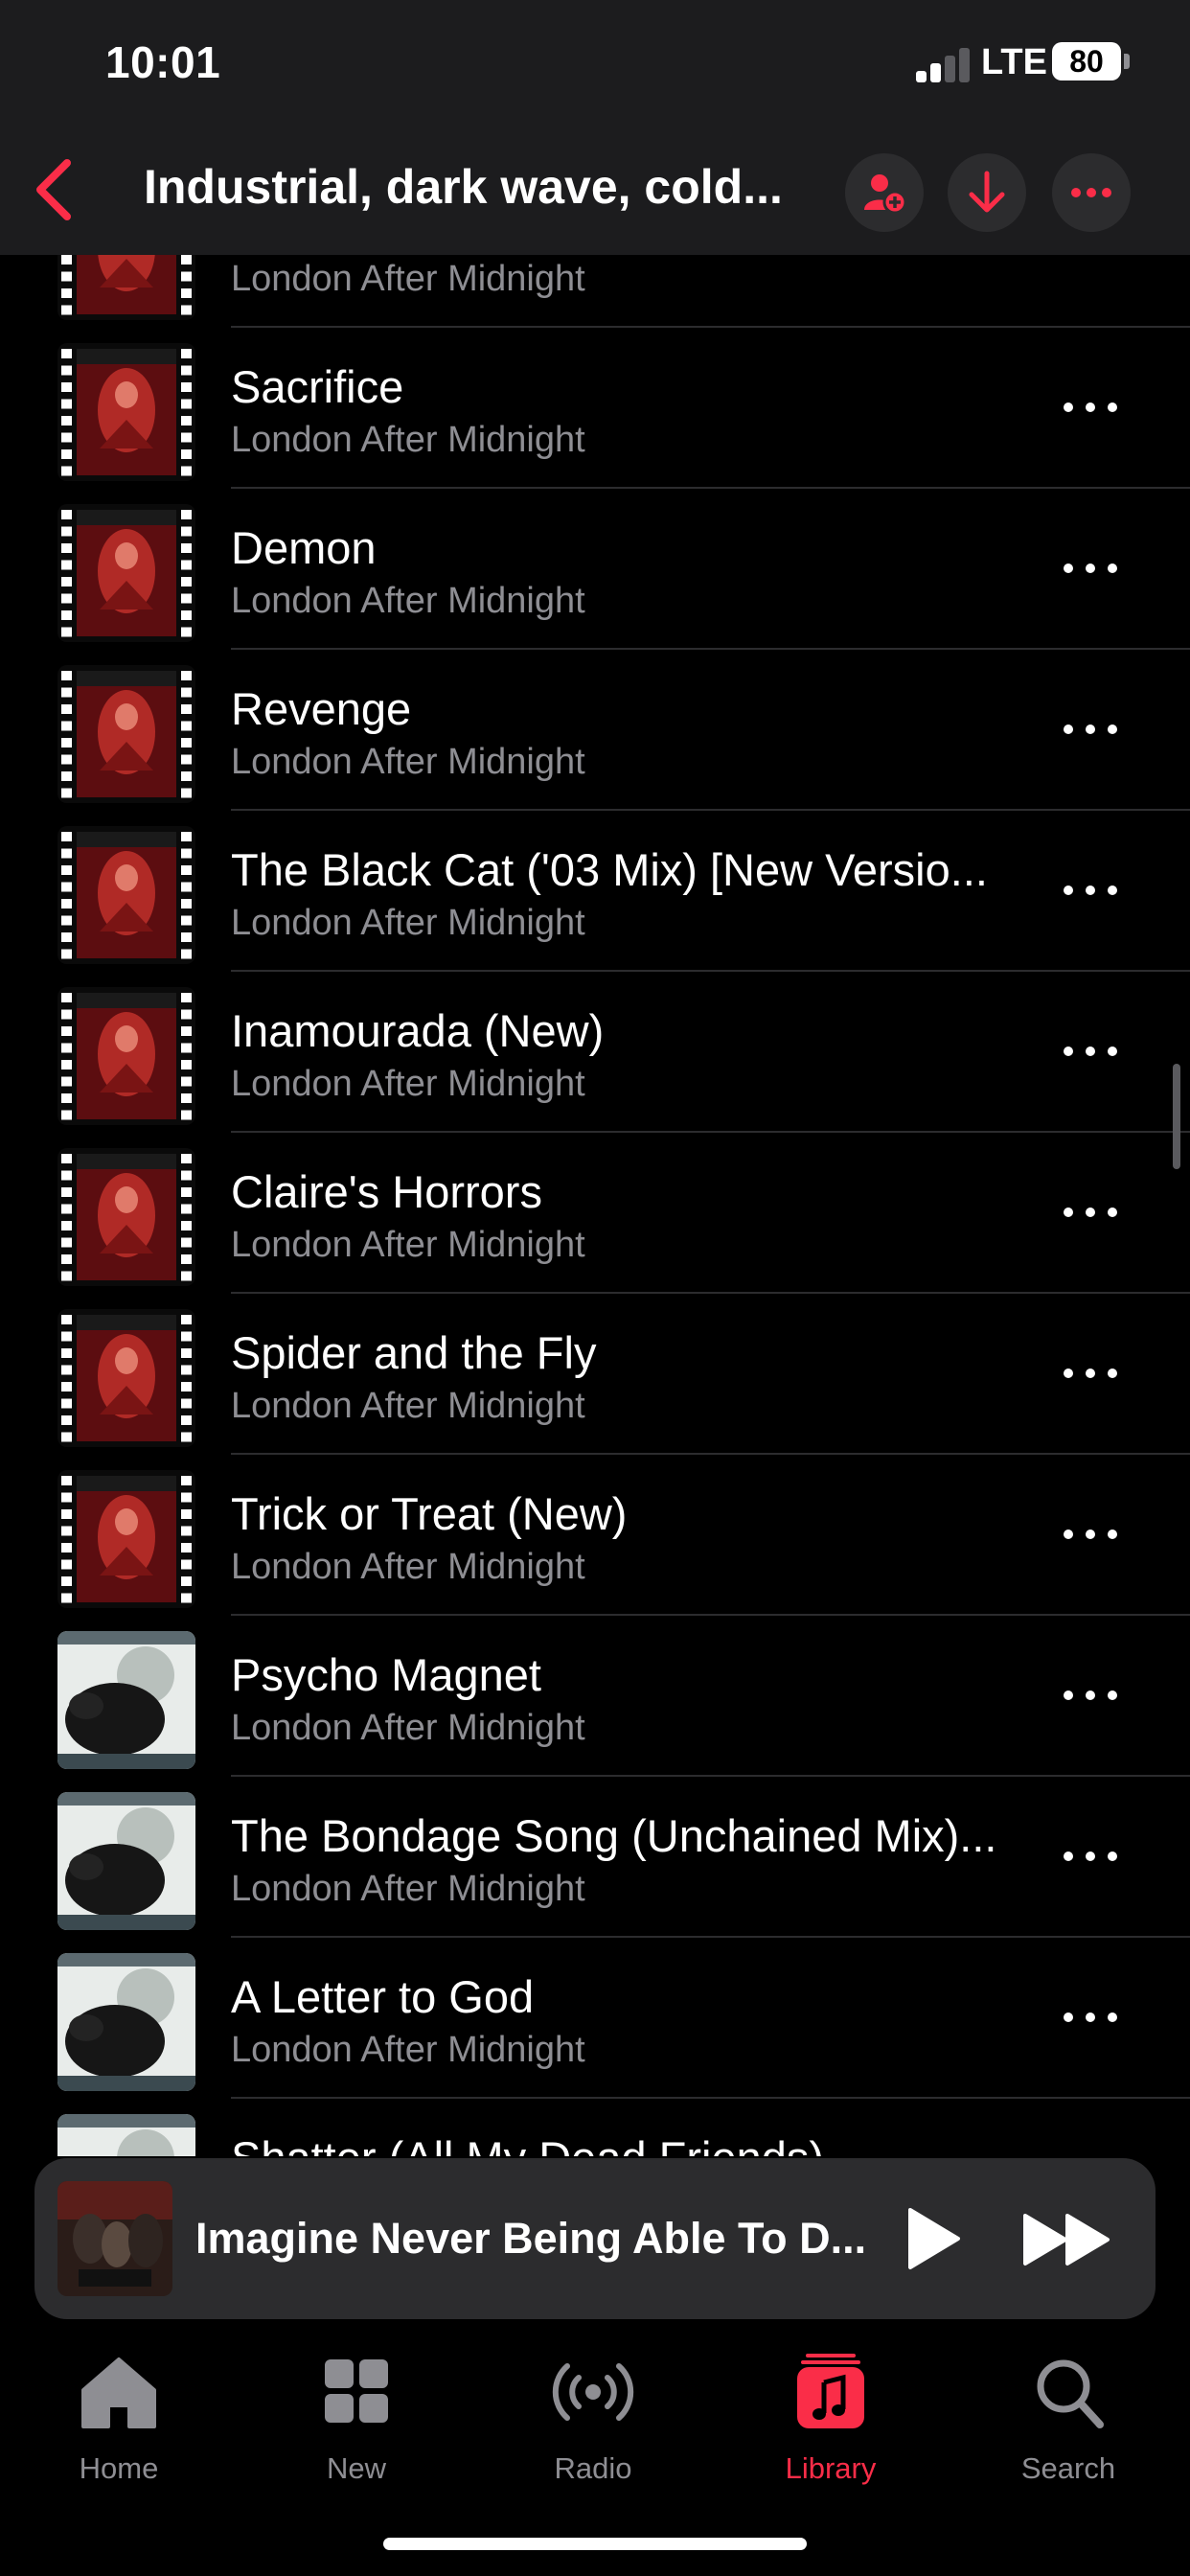  What do you see at coordinates (1087, 61) in the screenshot?
I see `battery-icon: 80` at bounding box center [1087, 61].